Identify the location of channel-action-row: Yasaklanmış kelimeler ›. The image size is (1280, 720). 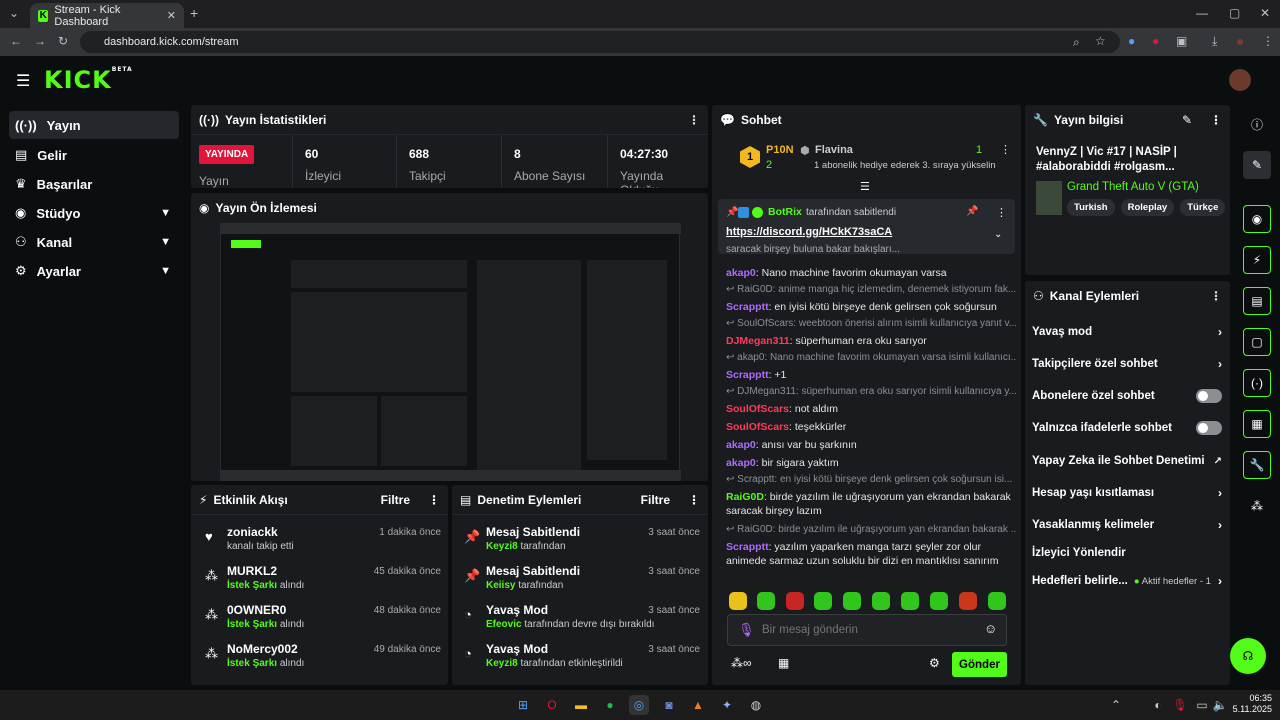
(1127, 525).